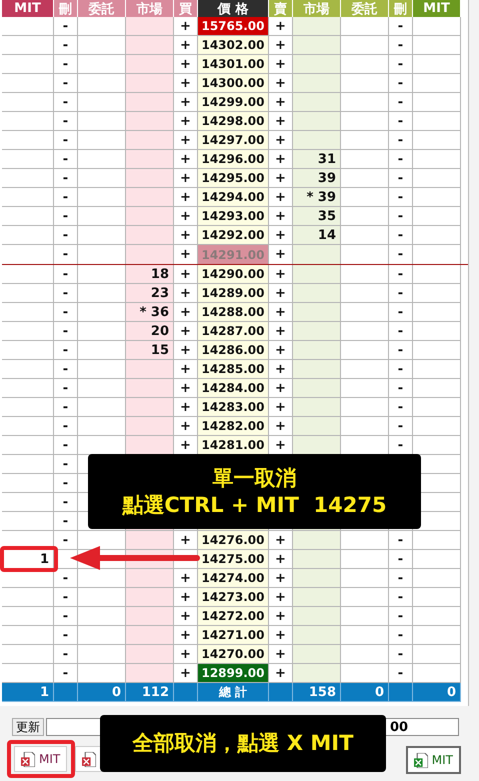  What do you see at coordinates (233, 26) in the screenshot?
I see `price-cell: 15765.00` at bounding box center [233, 26].